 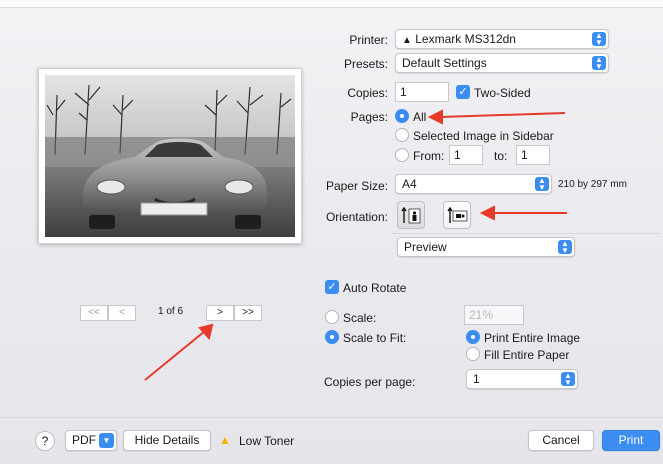 I want to click on page-status: 1 of 6, so click(x=171, y=311).